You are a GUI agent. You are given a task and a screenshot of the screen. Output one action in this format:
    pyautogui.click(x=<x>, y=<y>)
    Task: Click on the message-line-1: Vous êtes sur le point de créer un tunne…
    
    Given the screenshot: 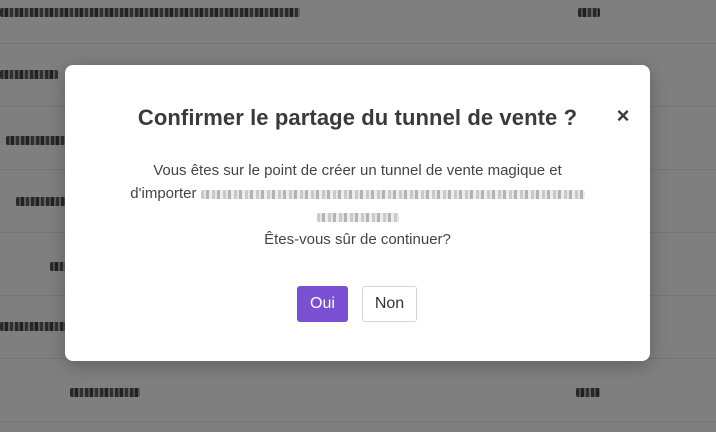 What is the action you would take?
    pyautogui.click(x=357, y=170)
    